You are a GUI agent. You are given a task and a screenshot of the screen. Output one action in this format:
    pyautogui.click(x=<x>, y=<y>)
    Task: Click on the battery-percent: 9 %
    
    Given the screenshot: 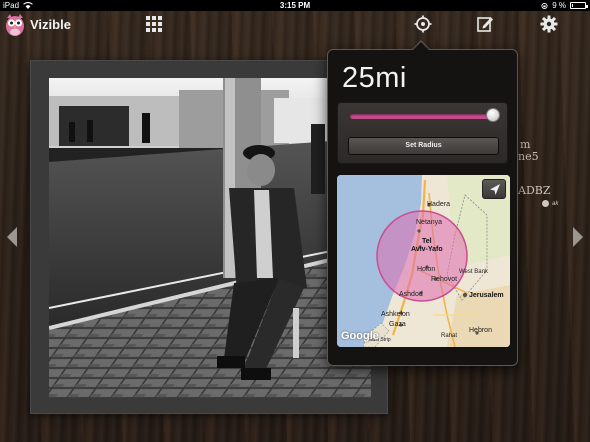 What is the action you would take?
    pyautogui.click(x=559, y=5)
    